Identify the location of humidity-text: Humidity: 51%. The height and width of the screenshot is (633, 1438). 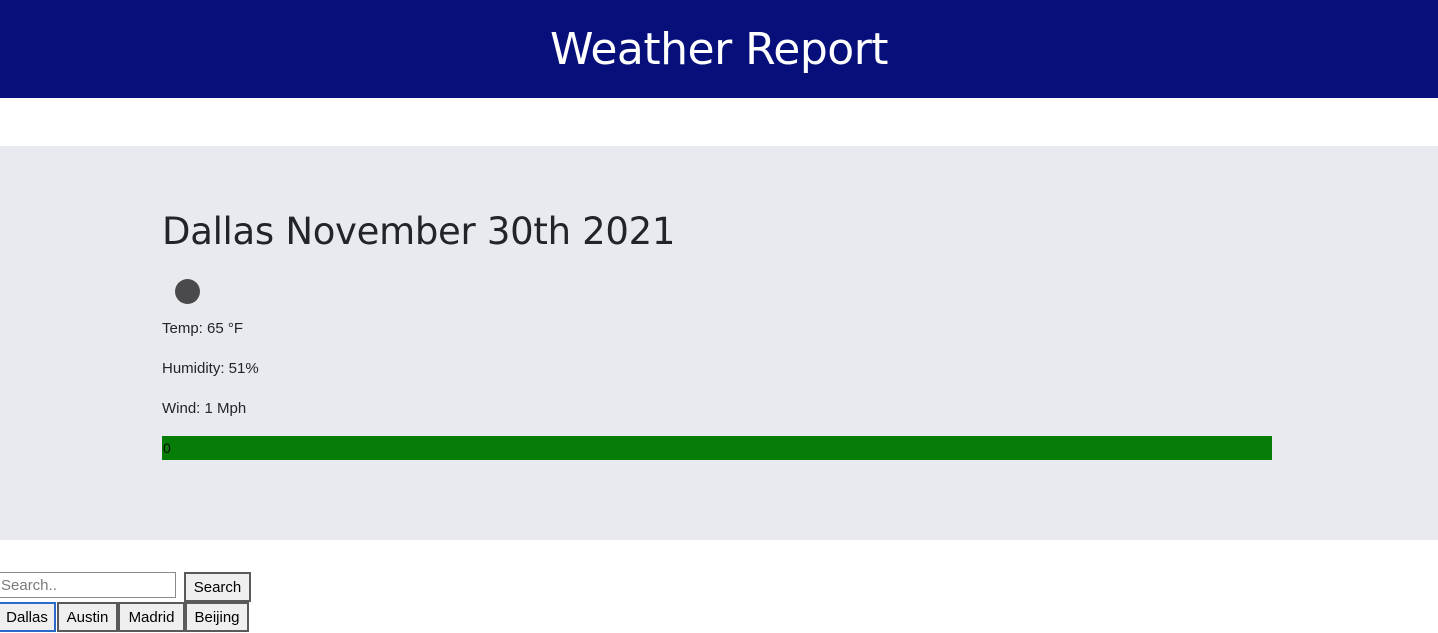
(210, 368).